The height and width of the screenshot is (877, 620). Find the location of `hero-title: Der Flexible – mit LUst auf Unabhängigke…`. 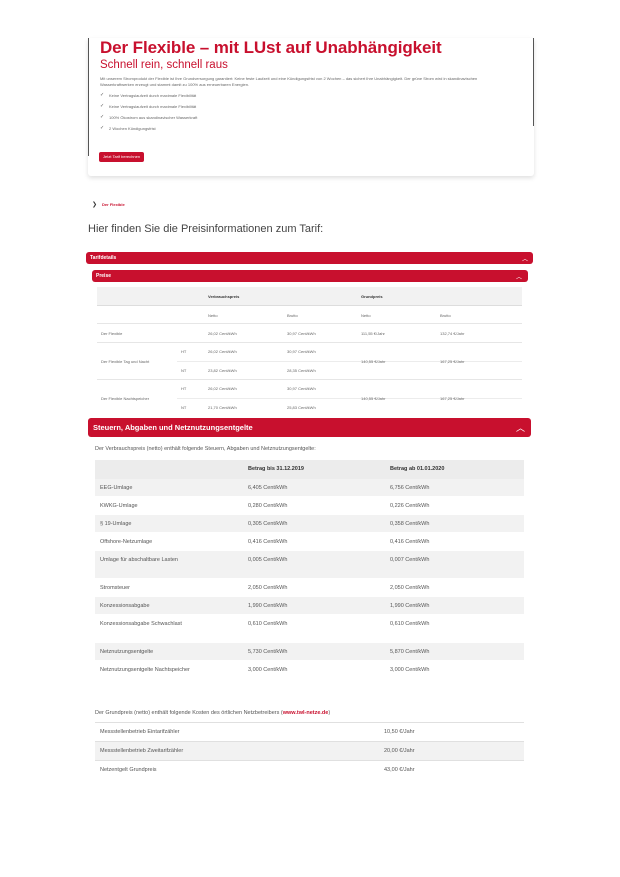

hero-title: Der Flexible – mit LUst auf Unabhängigke… is located at coordinates (271, 47).